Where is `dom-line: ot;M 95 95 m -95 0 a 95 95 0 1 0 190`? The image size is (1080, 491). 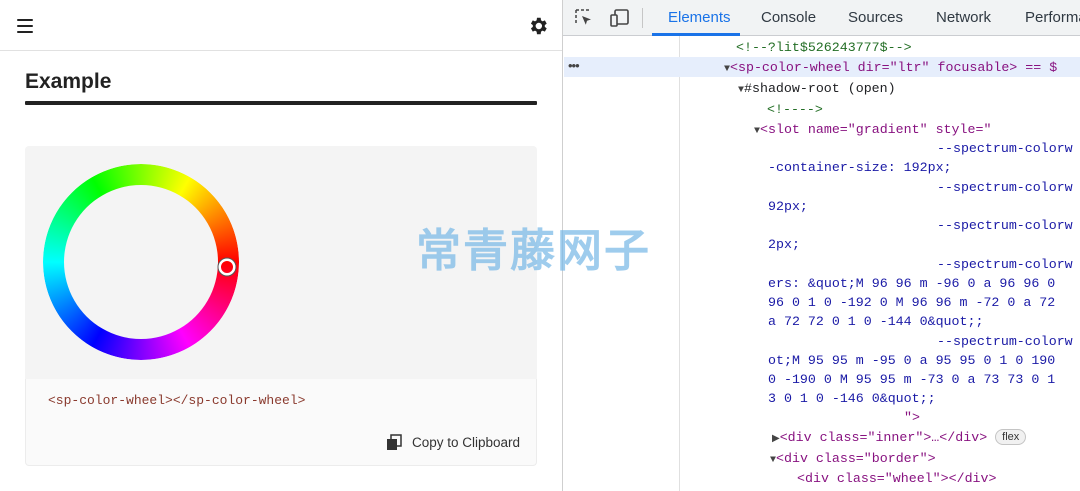
dom-line: ot;M 95 95 m -95 0 a 95 95 0 1 0 190 is located at coordinates (912, 360).